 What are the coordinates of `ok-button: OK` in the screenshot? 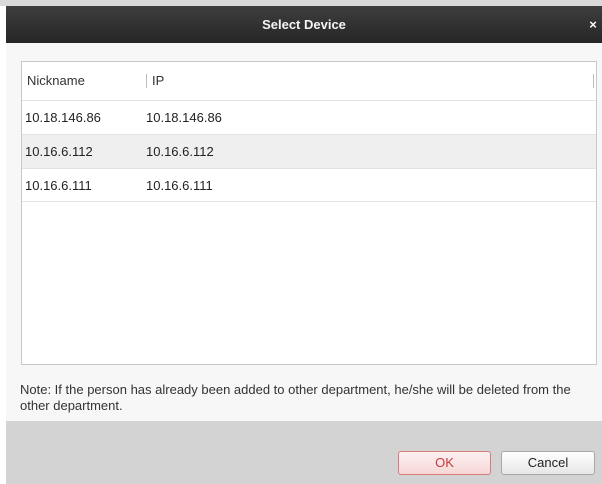 It's located at (444, 463).